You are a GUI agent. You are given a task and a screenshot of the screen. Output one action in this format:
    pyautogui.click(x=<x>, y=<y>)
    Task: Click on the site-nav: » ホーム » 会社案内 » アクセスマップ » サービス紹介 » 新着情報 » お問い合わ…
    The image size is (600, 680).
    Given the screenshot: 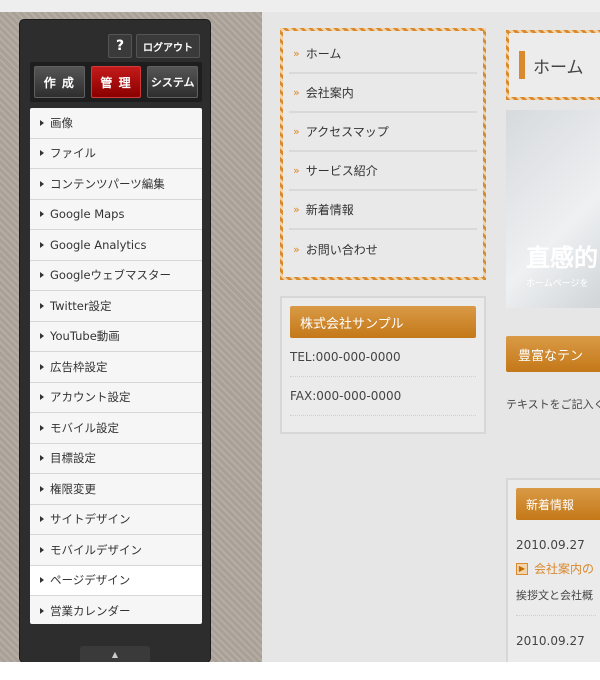 What is the action you would take?
    pyautogui.click(x=383, y=154)
    